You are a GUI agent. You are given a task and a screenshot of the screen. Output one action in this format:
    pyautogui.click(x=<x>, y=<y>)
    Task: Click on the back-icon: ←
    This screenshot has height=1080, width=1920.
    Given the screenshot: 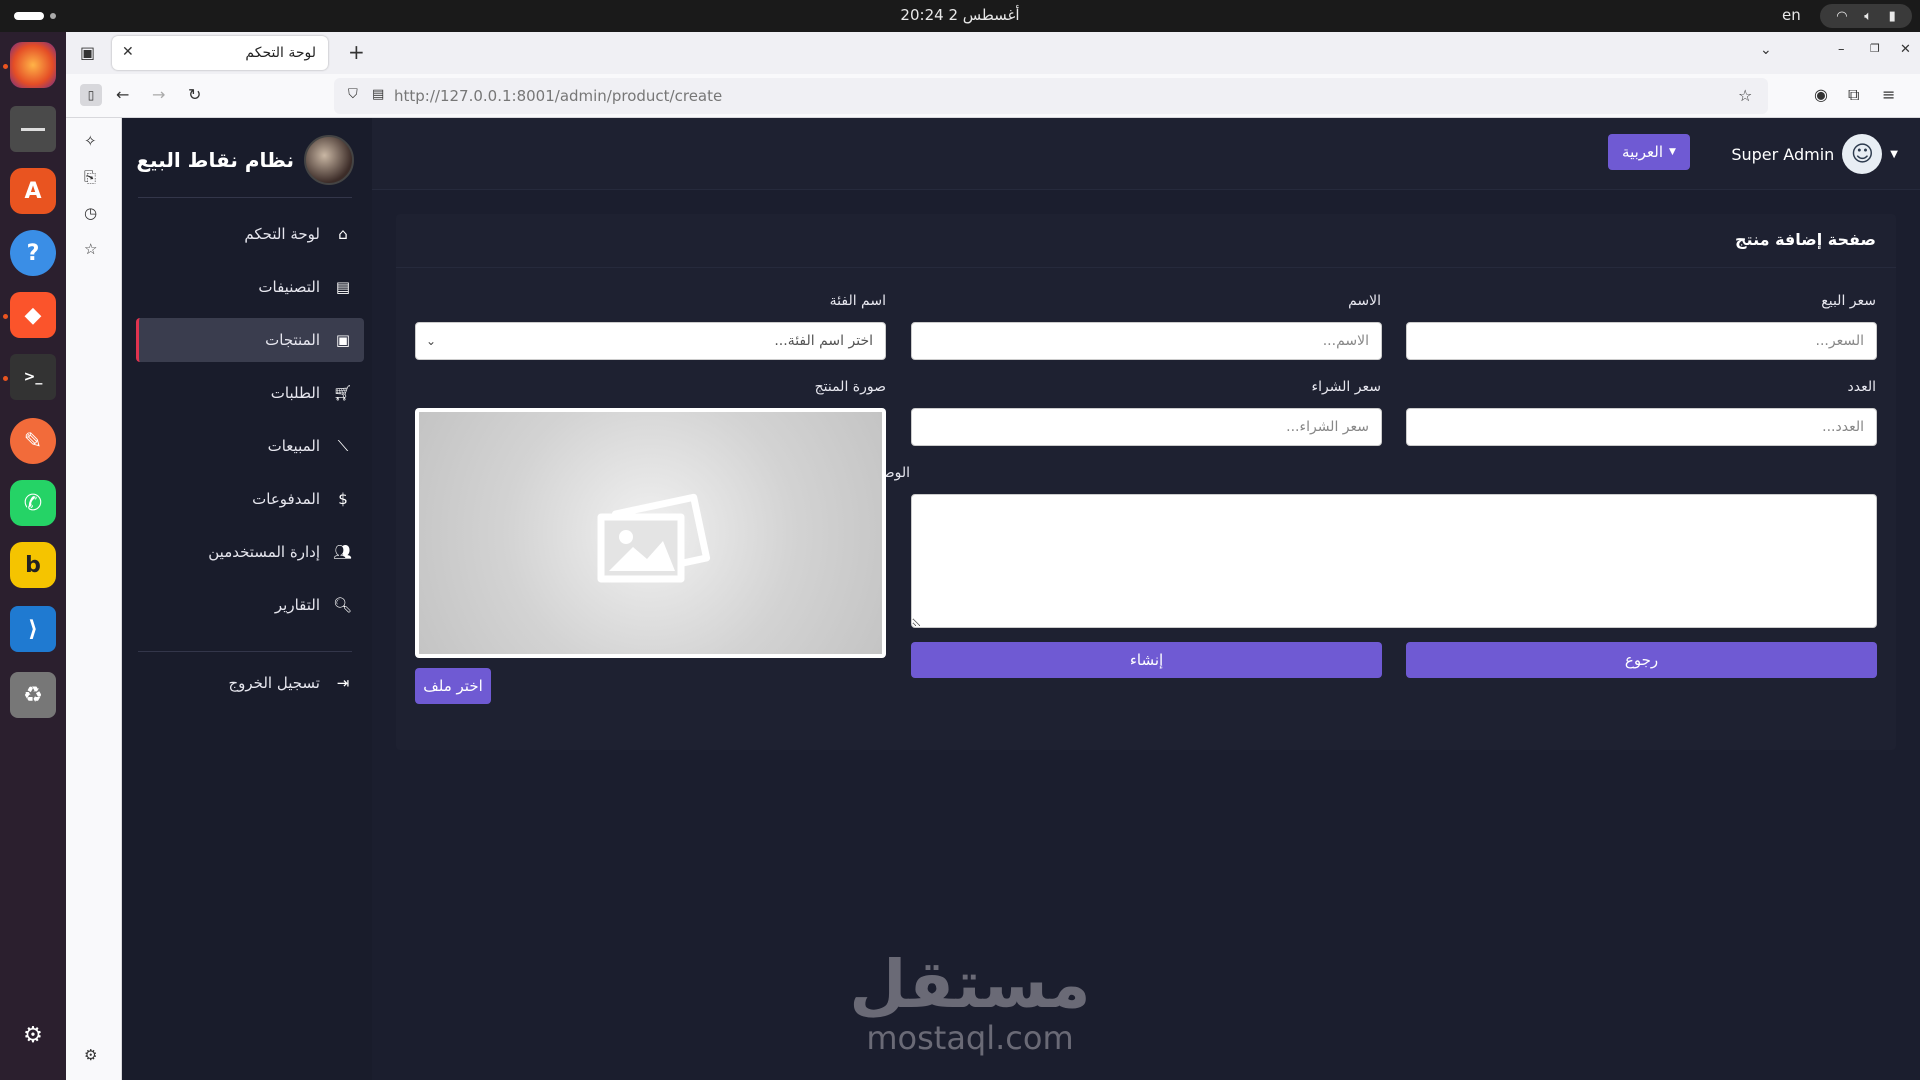 What is the action you would take?
    pyautogui.click(x=122, y=94)
    